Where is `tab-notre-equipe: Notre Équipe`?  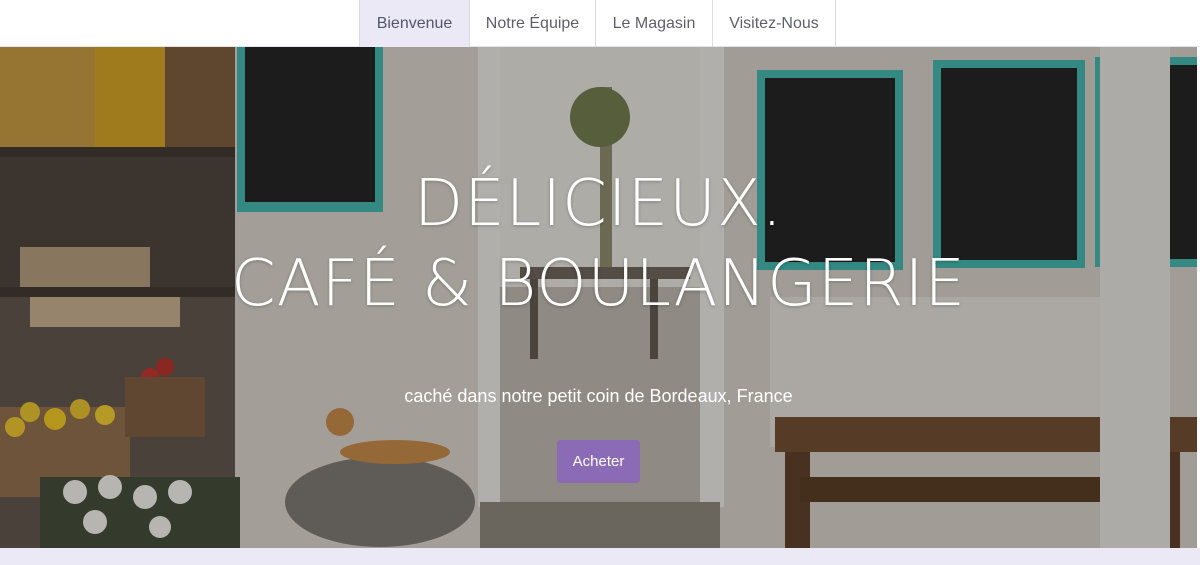
tab-notre-equipe: Notre Équipe is located at coordinates (532, 23).